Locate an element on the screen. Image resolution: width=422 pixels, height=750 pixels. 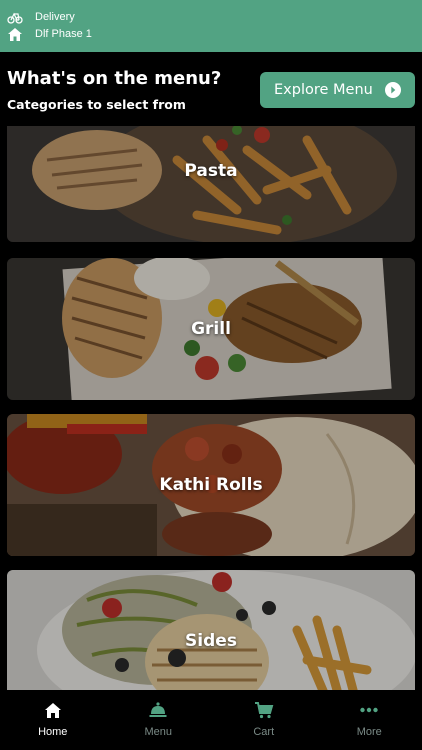
category-label: Kathi Rolls is located at coordinates (211, 485).